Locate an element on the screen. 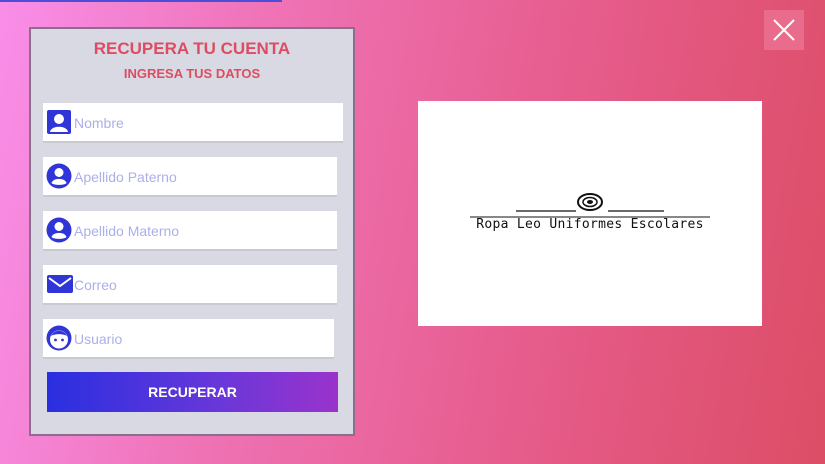 This screenshot has width=825, height=464. top-accent-line is located at coordinates (141, 1).